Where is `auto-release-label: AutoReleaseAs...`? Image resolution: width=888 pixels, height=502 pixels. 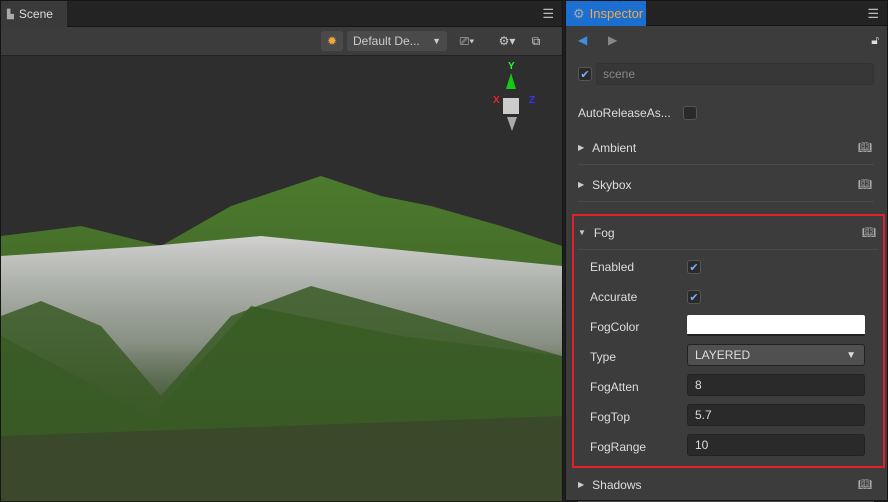 auto-release-label: AutoReleaseAs... is located at coordinates (624, 113).